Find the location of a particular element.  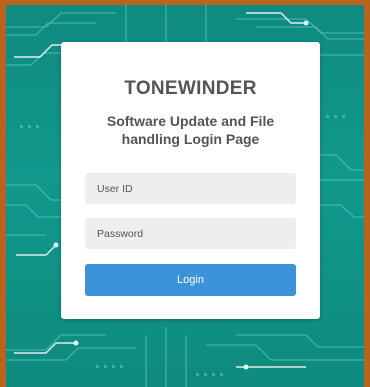

brand-title: TONEWINDER is located at coordinates (190, 88).